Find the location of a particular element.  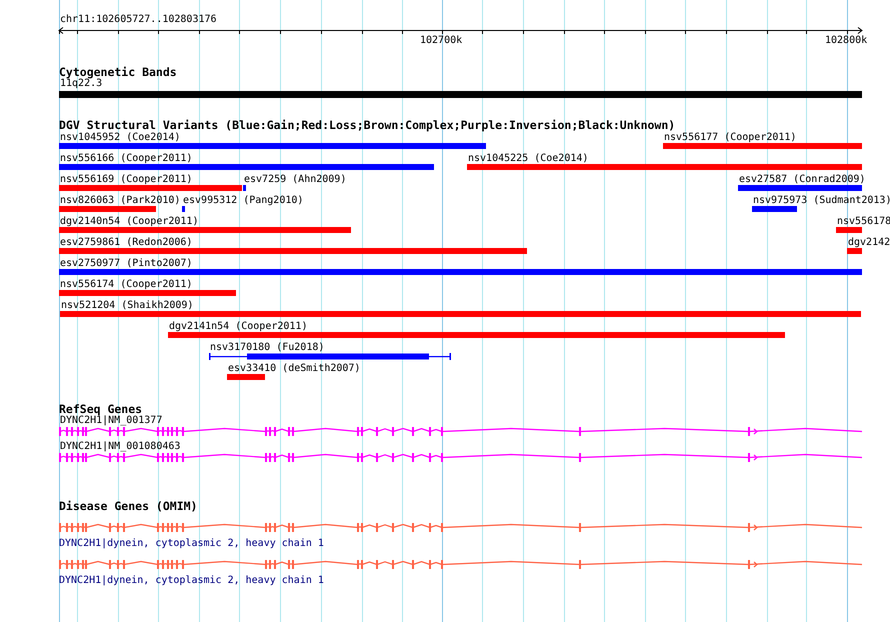

gene-label: DYNC2H1|NM_001080463 is located at coordinates (120, 446).